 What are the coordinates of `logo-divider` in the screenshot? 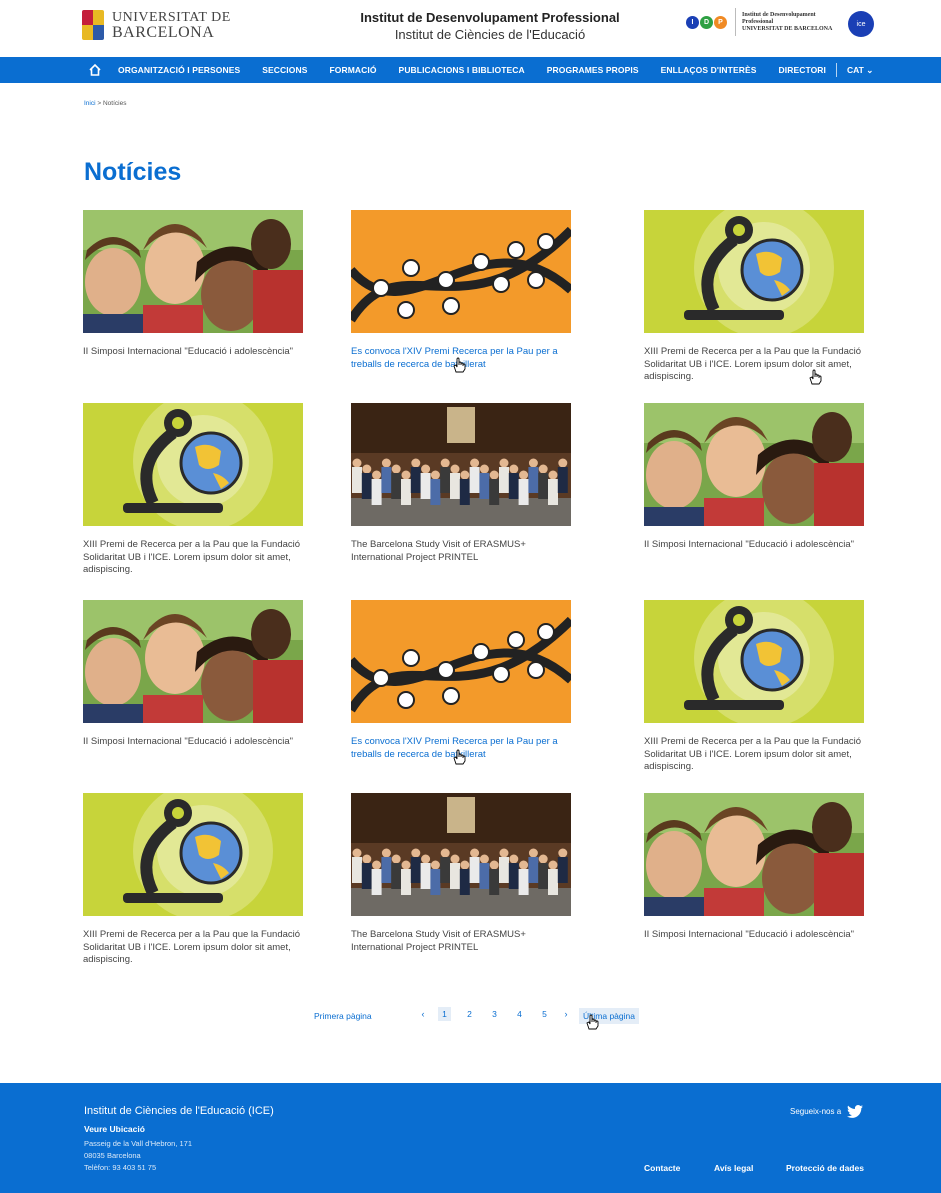 It's located at (735, 22).